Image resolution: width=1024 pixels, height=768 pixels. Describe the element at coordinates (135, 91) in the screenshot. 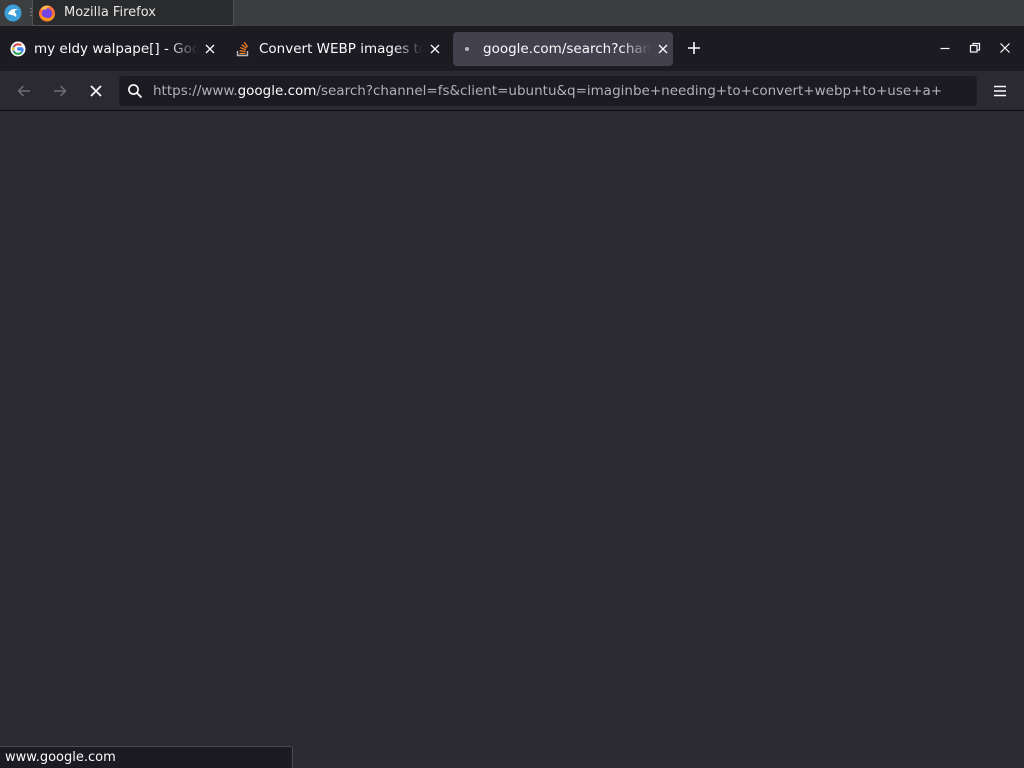

I see `search-icon` at that location.